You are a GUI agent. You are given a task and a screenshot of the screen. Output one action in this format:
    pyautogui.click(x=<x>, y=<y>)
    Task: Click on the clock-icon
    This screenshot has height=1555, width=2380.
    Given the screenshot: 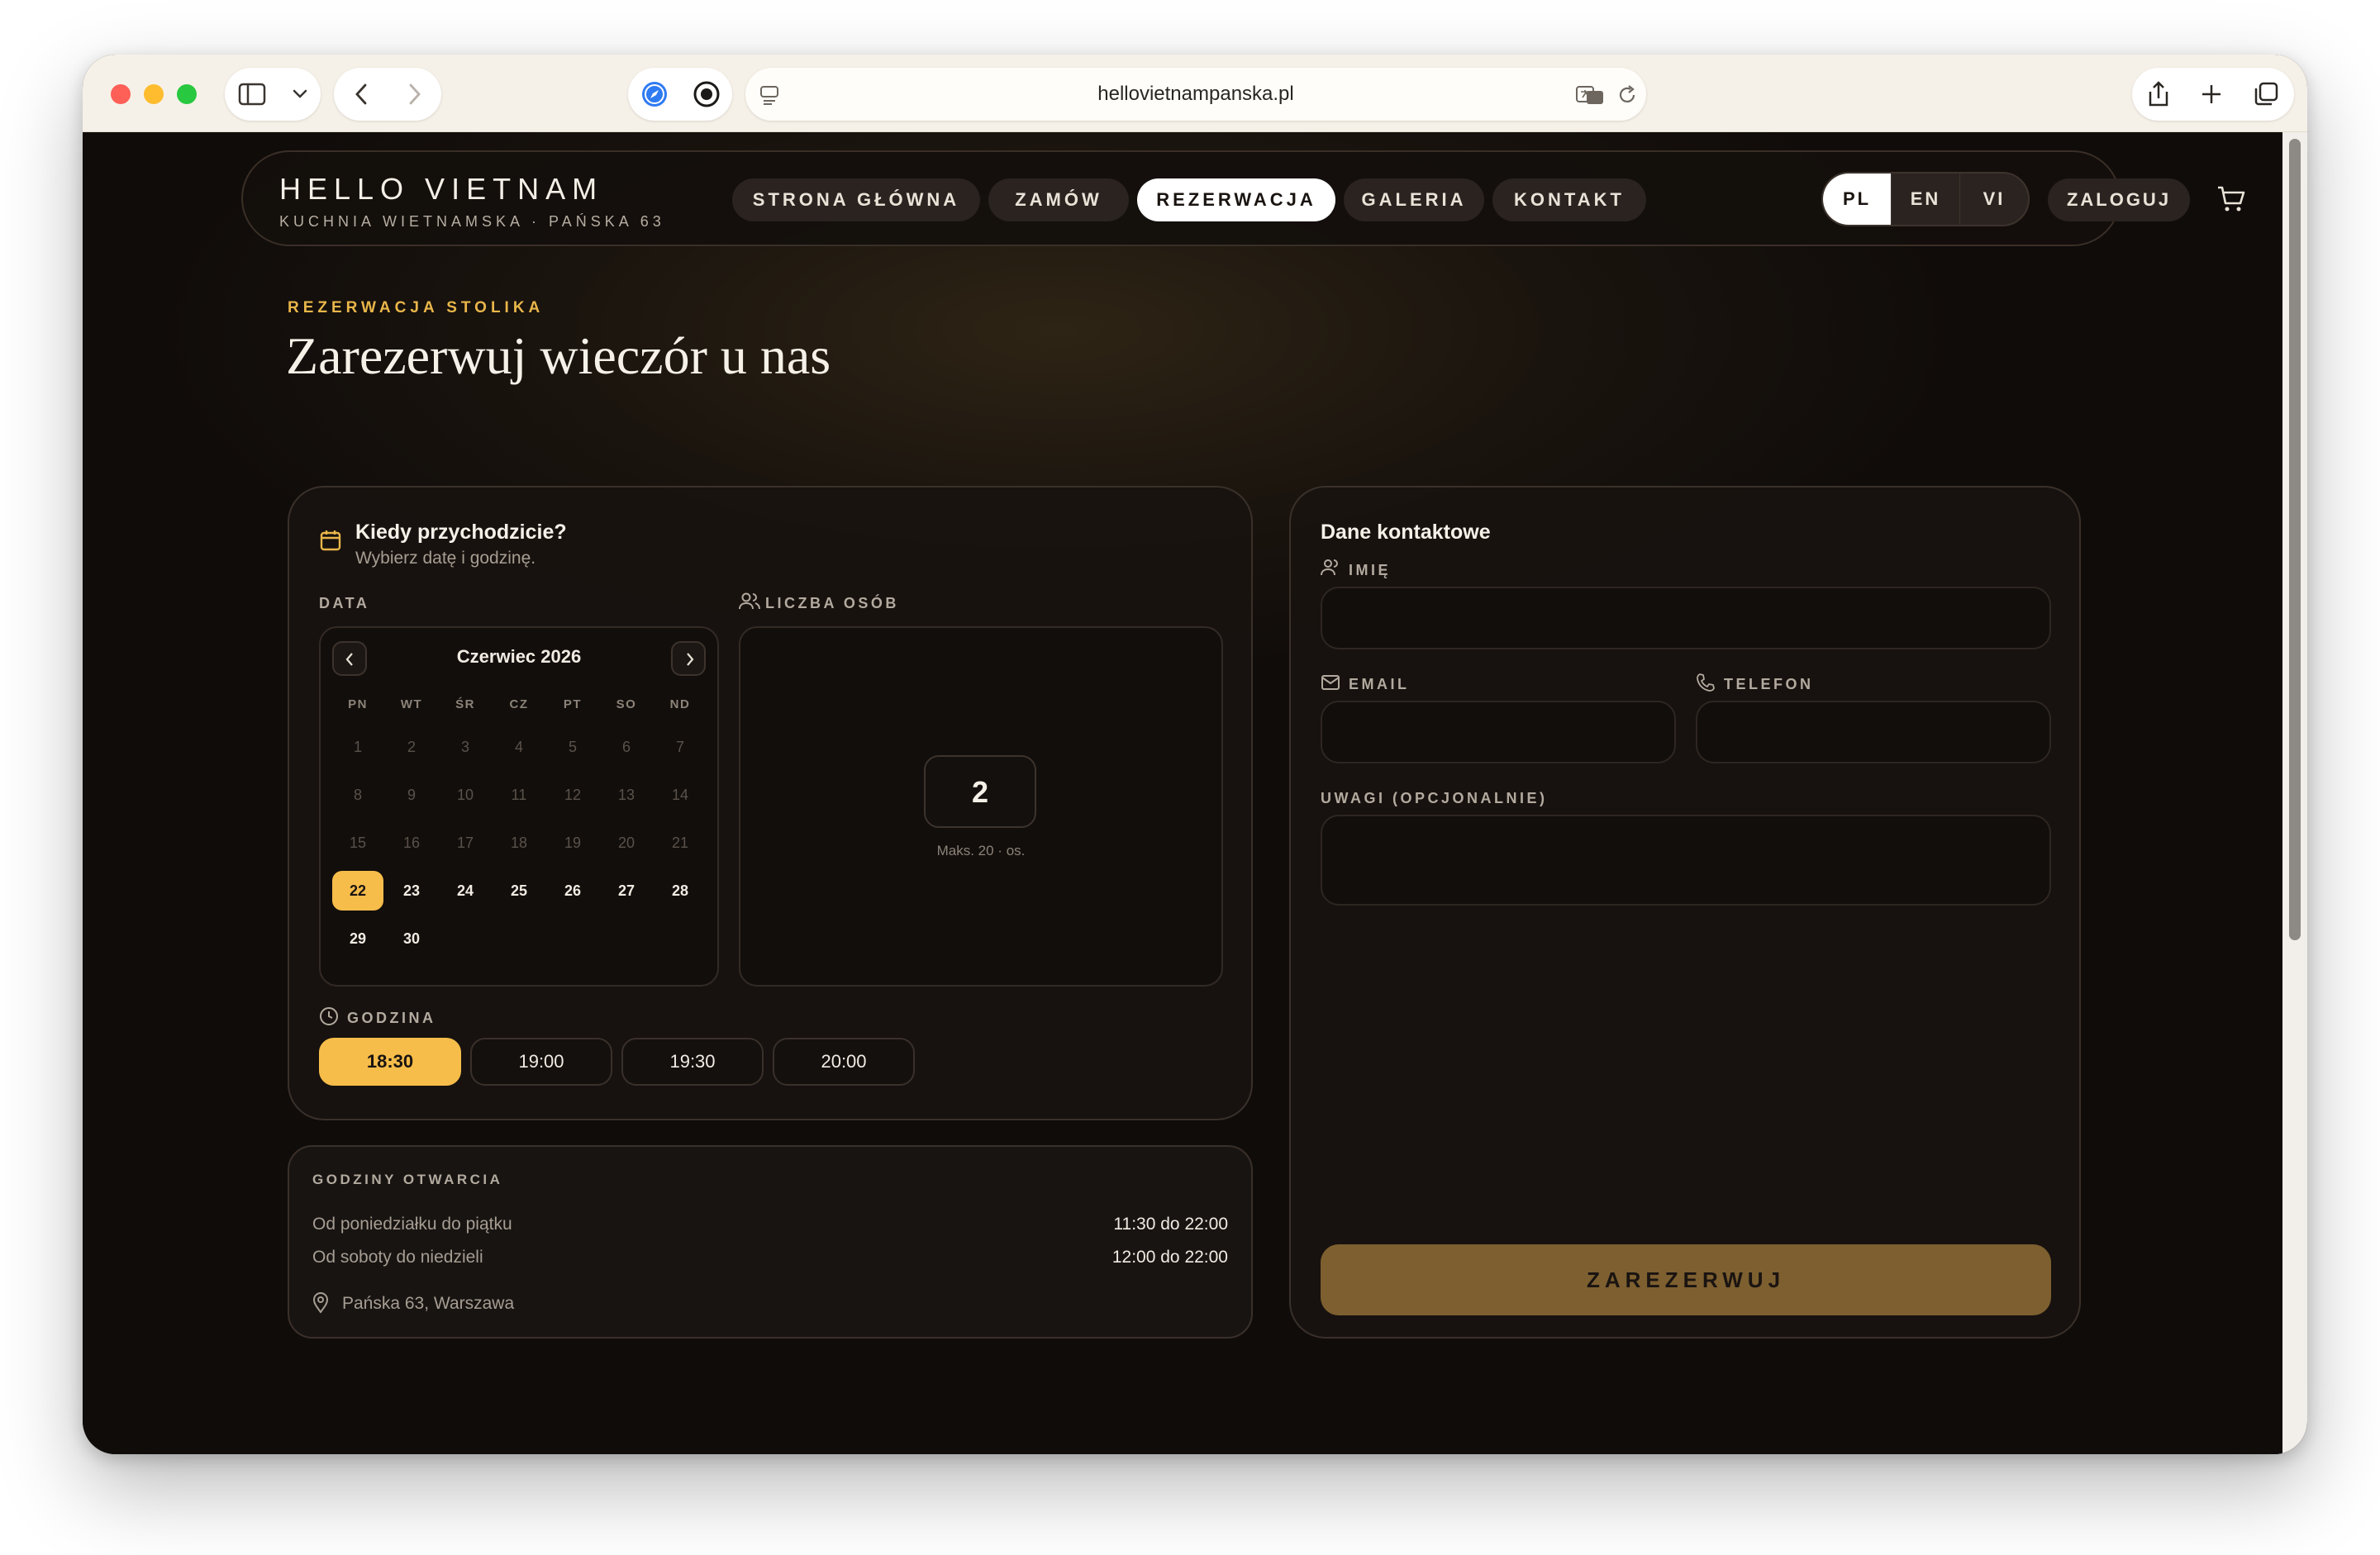 What is the action you would take?
    pyautogui.click(x=329, y=1016)
    